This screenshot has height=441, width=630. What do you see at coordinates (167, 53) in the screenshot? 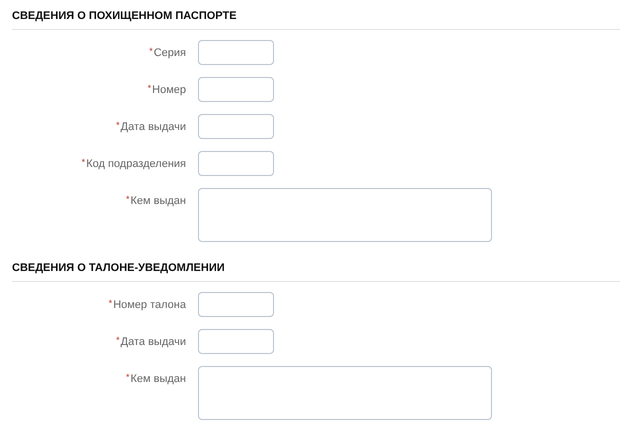
I see `field-label: *Серия` at bounding box center [167, 53].